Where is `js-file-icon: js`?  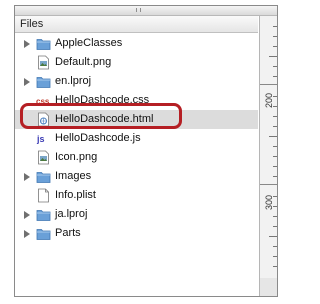 js-file-icon: js is located at coordinates (40, 139).